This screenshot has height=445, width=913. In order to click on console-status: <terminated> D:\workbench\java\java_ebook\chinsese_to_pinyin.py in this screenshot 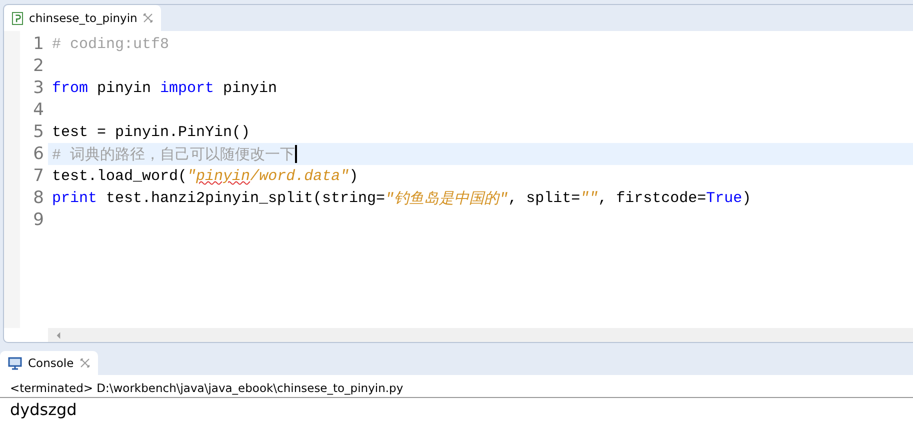, I will do `click(456, 388)`.